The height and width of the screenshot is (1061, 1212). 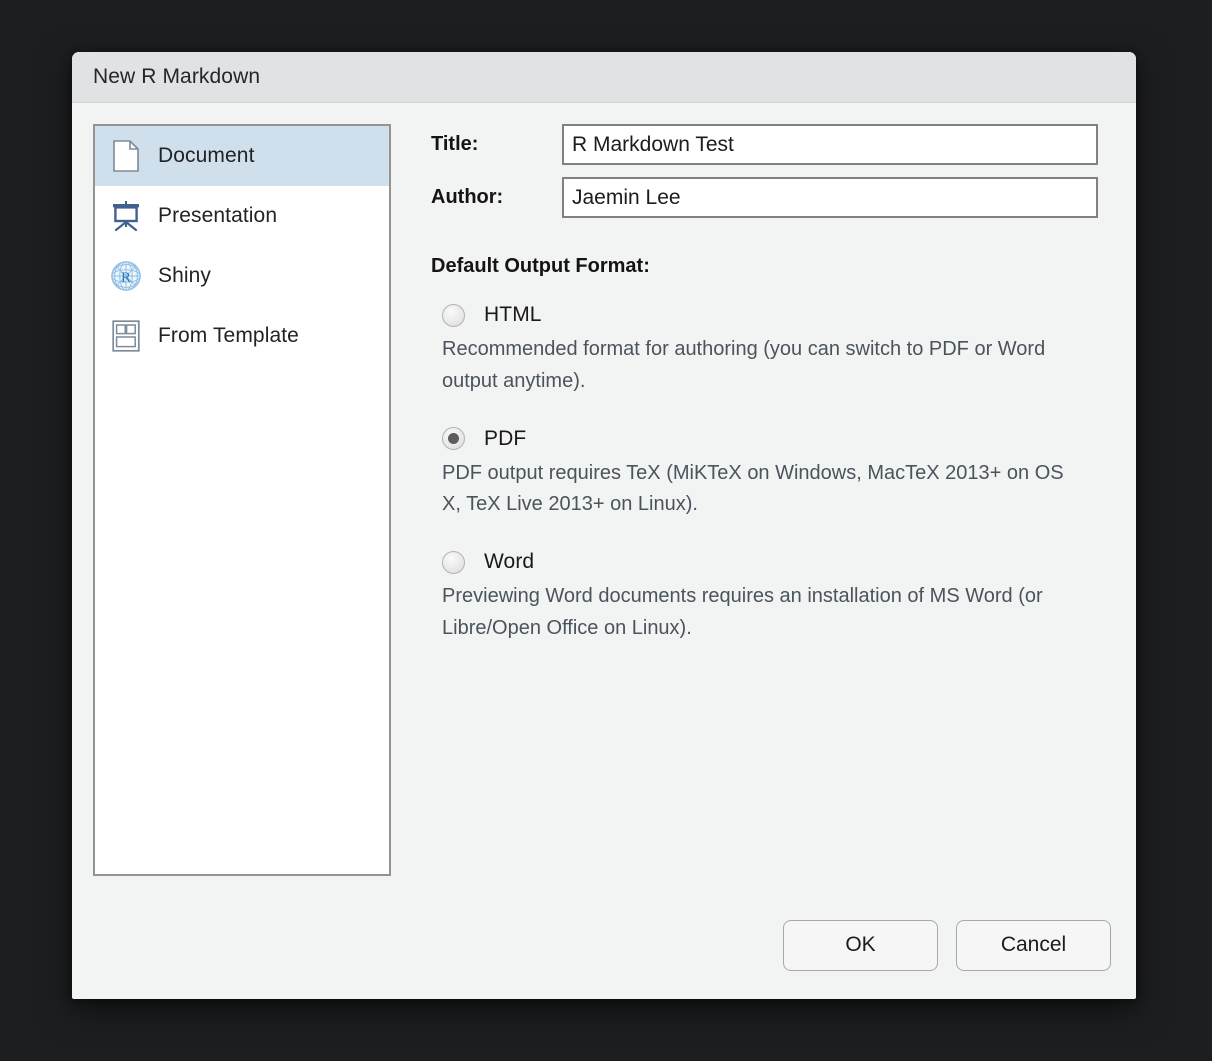 I want to click on author-label: Author:, so click(x=467, y=197).